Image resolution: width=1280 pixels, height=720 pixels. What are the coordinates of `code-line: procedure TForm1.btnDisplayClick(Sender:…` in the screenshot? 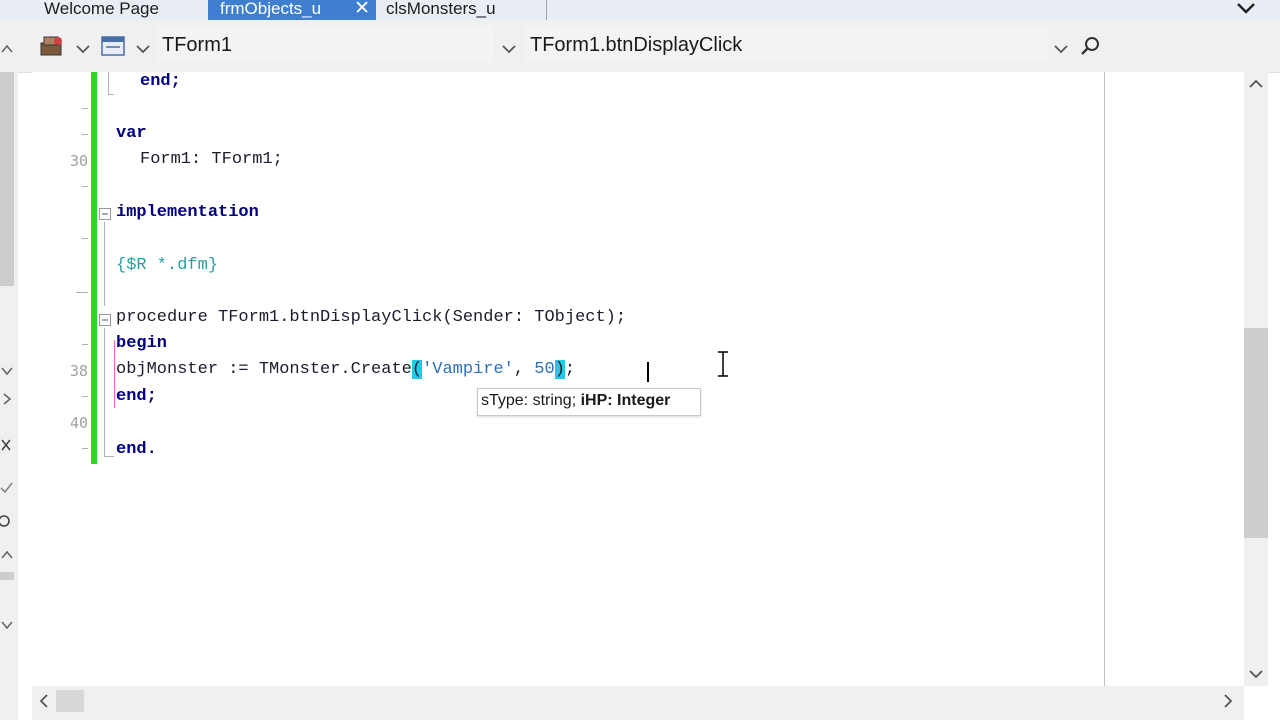 It's located at (371, 317).